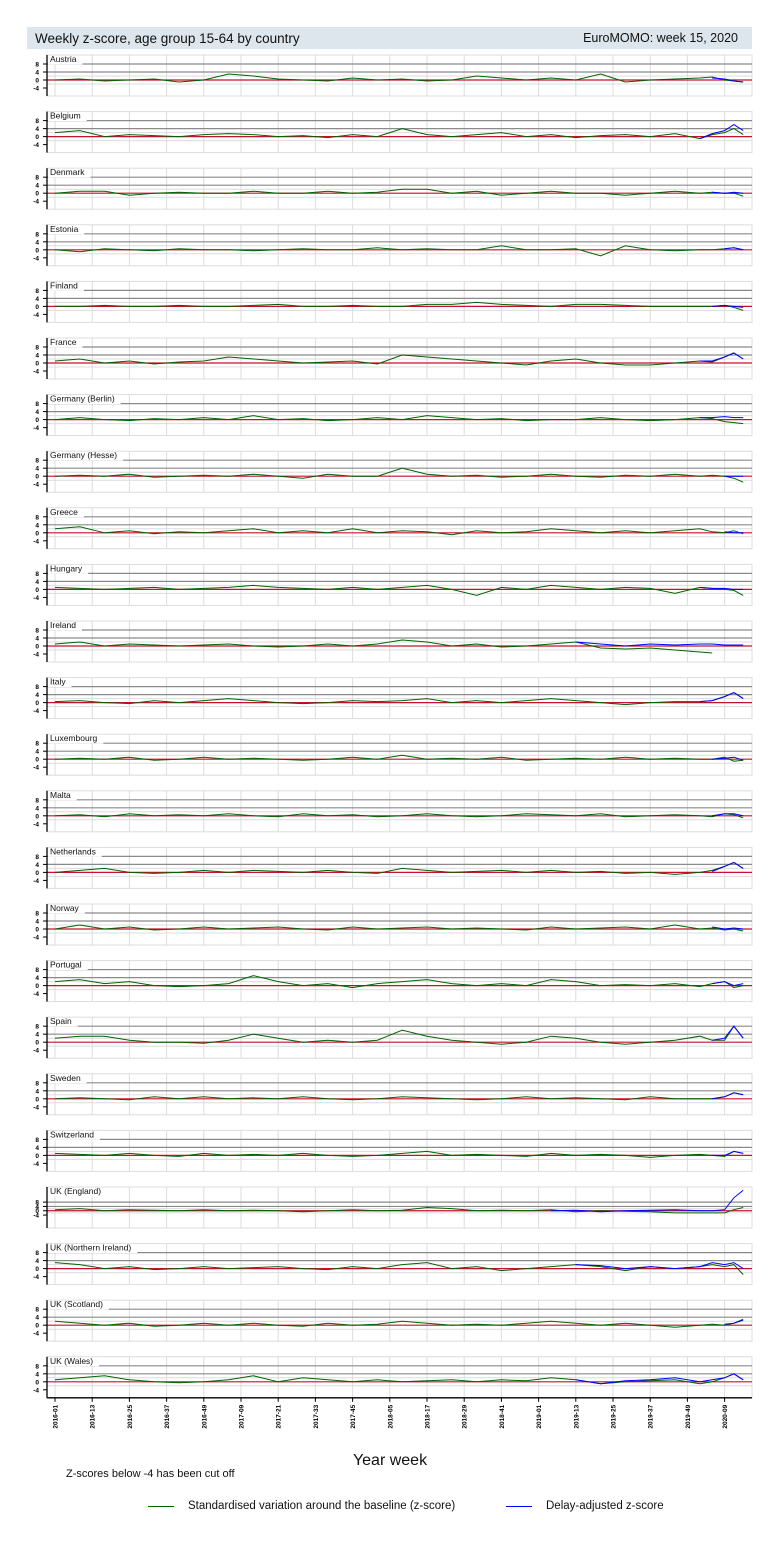 This screenshot has width=780, height=1560. Describe the element at coordinates (73, 851) in the screenshot. I see `panel-title: Netherlands` at that location.